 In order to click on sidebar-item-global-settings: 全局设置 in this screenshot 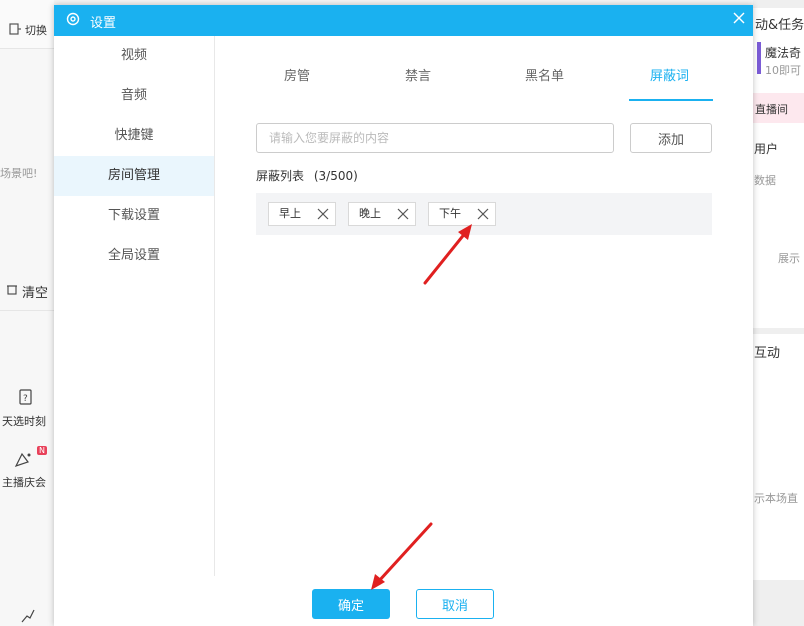, I will do `click(134, 256)`.